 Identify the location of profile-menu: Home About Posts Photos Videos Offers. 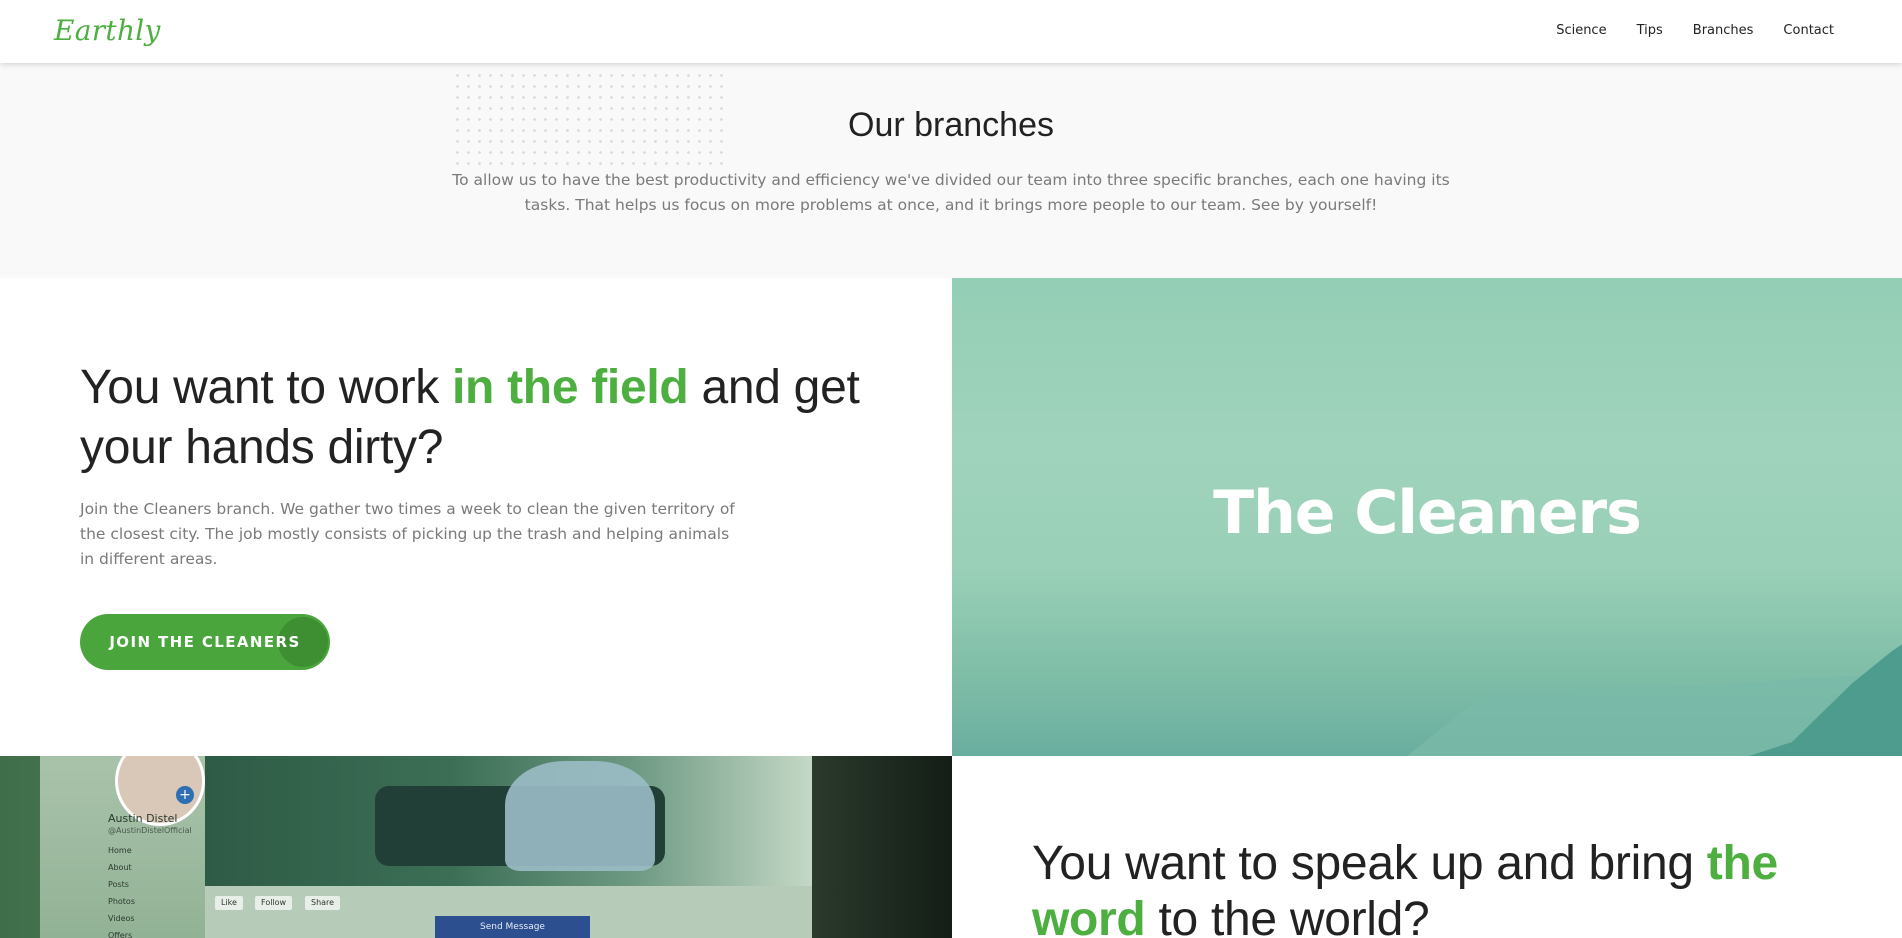
(121, 890).